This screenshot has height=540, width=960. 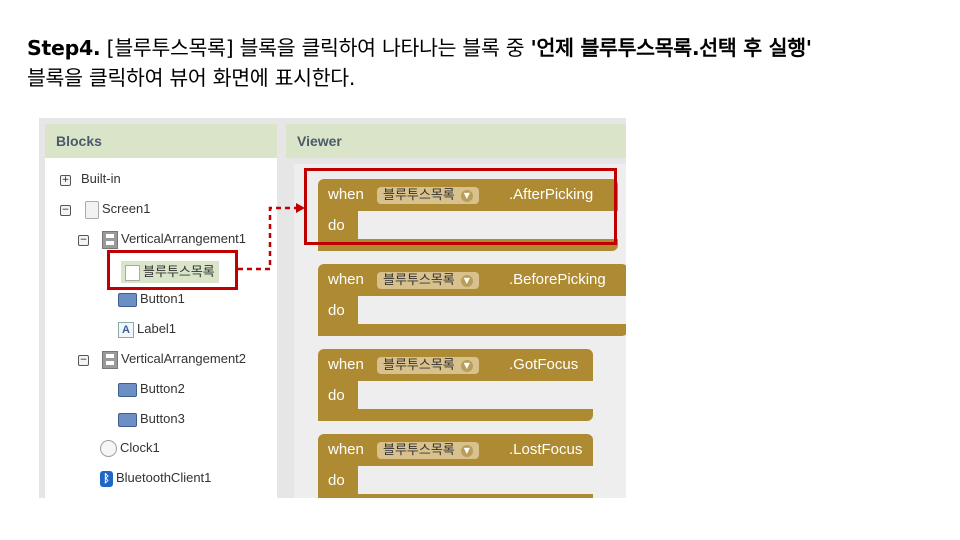 I want to click on tree-label: BluetoothClient1, so click(x=164, y=477).